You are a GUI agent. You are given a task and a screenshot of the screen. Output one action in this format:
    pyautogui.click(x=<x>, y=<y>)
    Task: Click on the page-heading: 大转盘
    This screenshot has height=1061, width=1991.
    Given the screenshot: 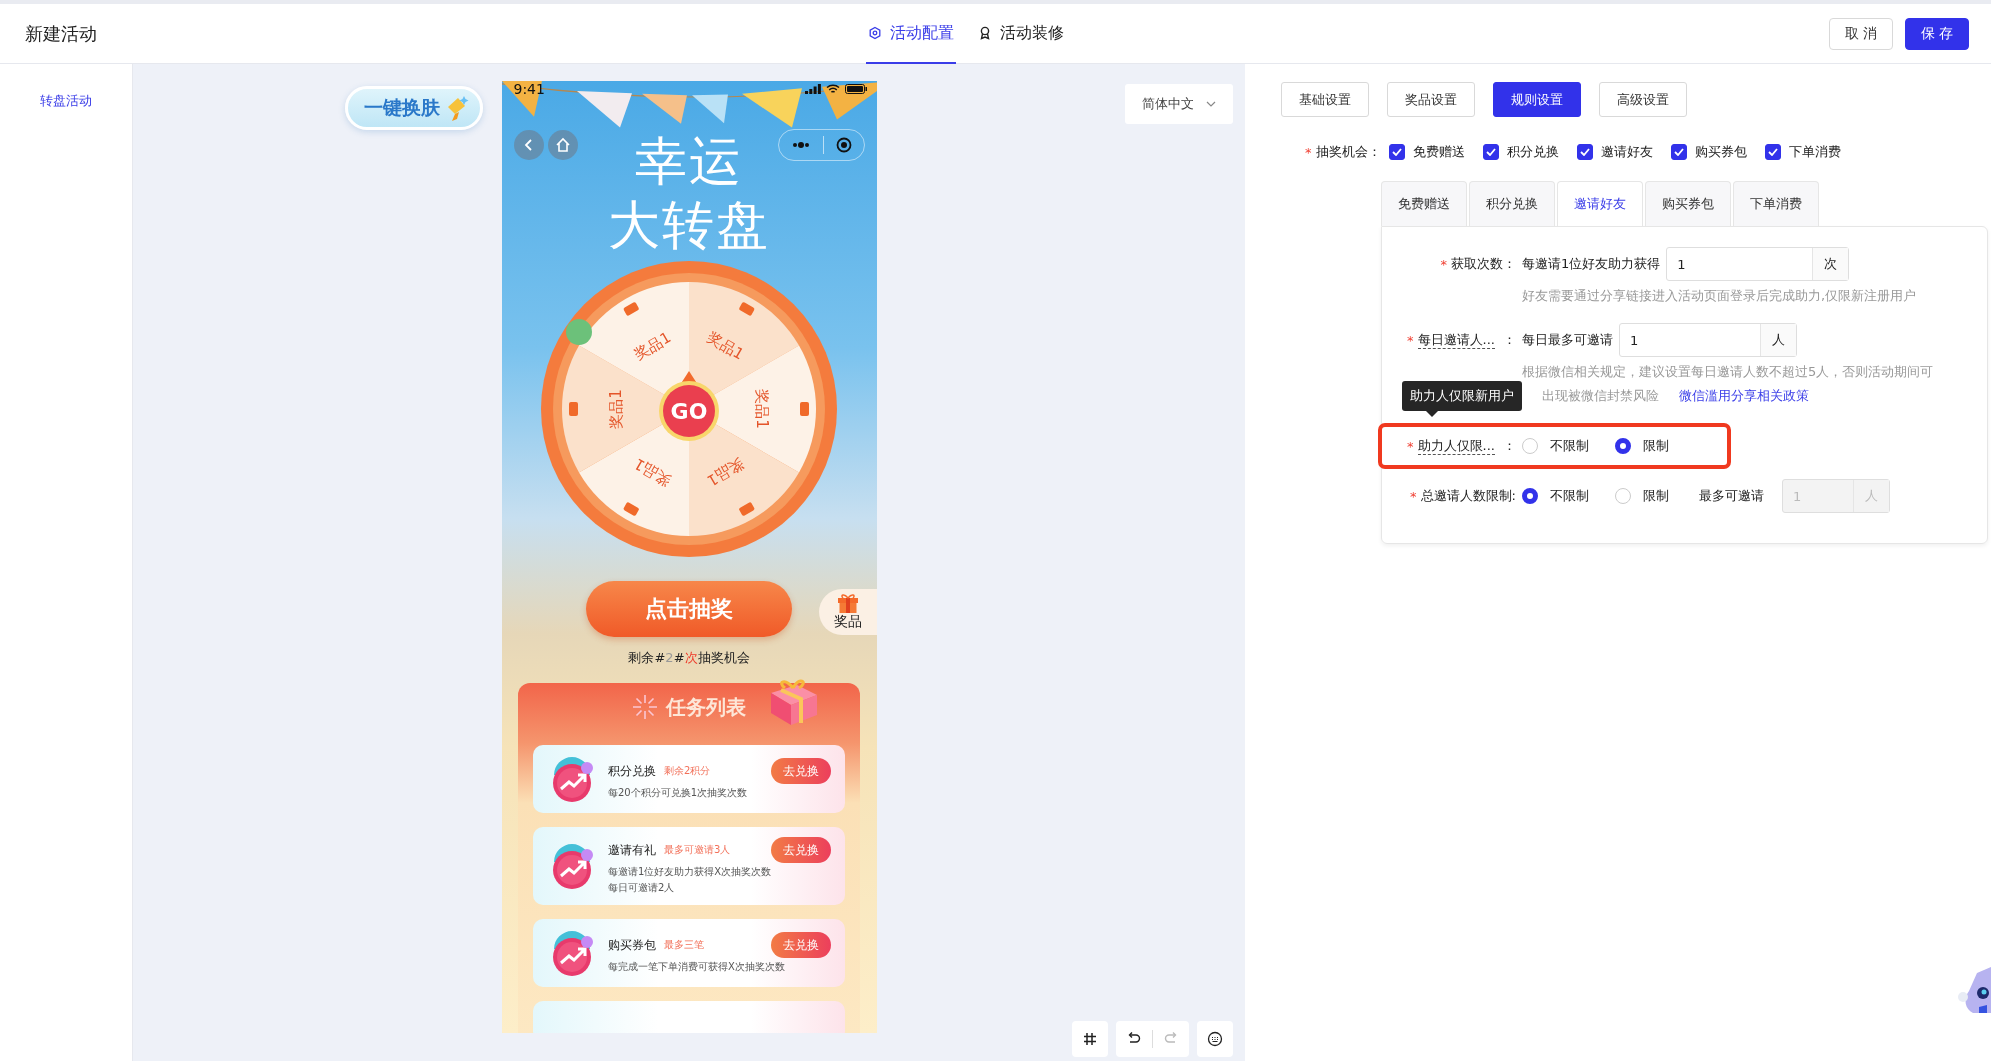 What is the action you would take?
    pyautogui.click(x=689, y=225)
    